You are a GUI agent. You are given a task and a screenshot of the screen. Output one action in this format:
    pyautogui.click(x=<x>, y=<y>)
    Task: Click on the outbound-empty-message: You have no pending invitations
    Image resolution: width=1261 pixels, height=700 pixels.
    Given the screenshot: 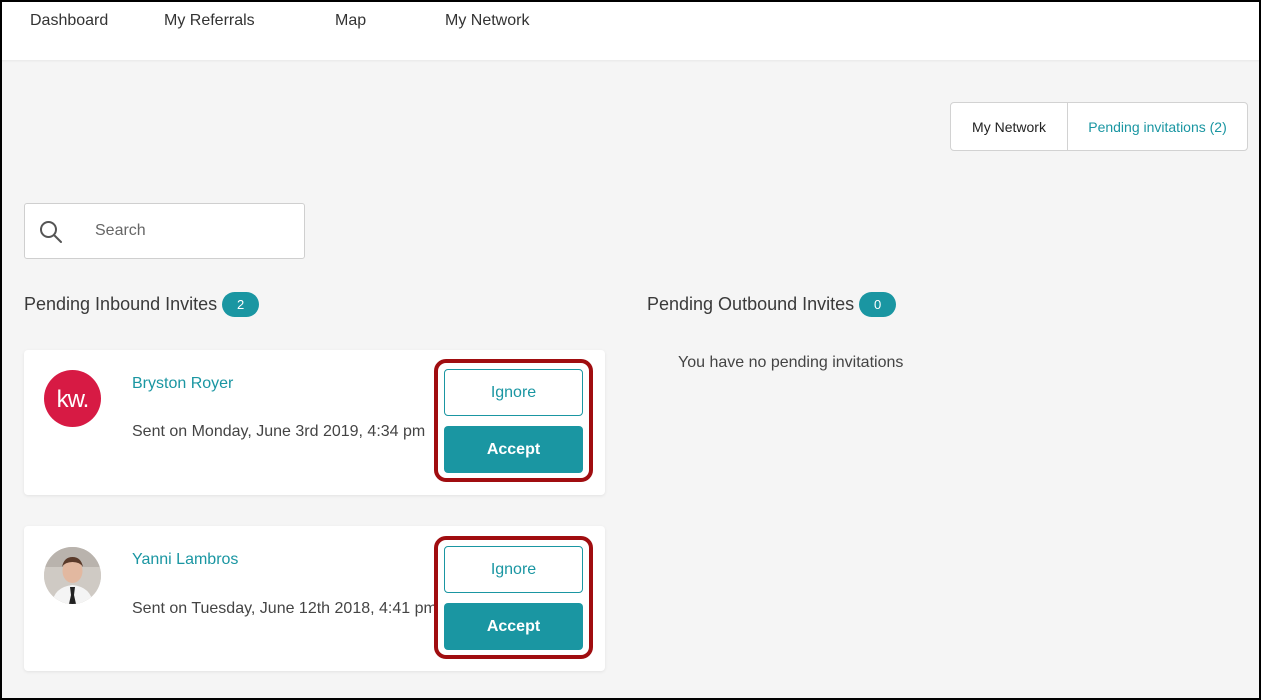 What is the action you would take?
    pyautogui.click(x=791, y=362)
    